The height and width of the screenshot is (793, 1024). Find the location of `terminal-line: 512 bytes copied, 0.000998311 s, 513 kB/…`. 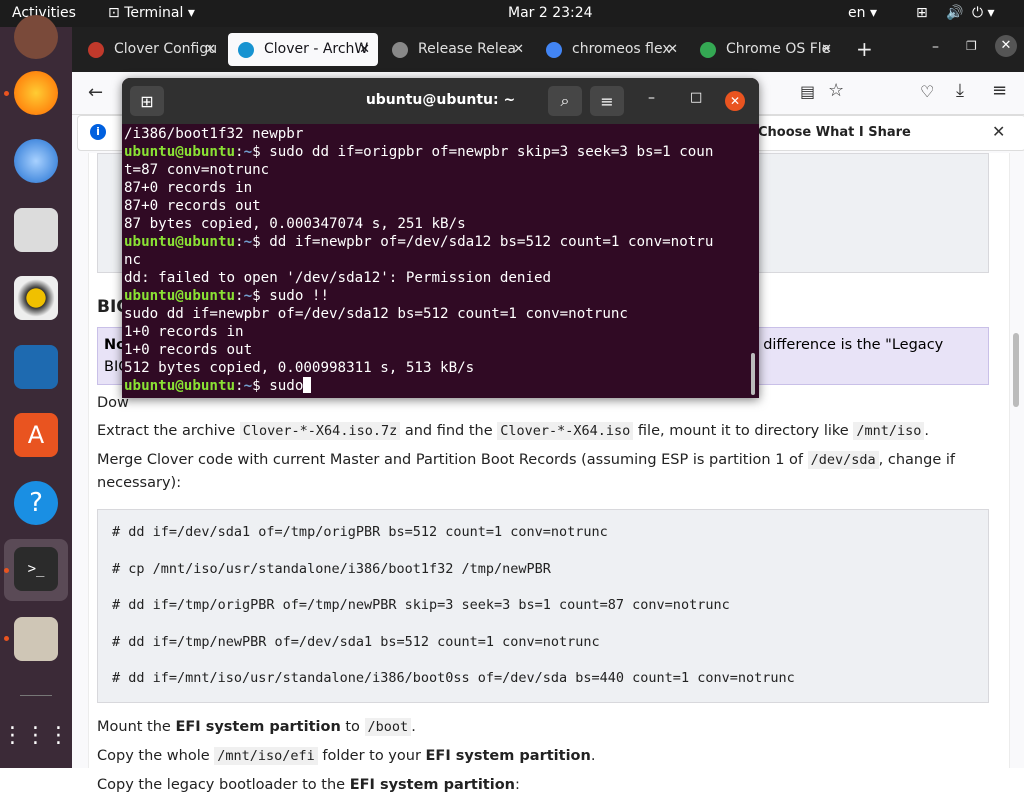

terminal-line: 512 bytes copied, 0.000998311 s, 513 kB/… is located at coordinates (299, 368).